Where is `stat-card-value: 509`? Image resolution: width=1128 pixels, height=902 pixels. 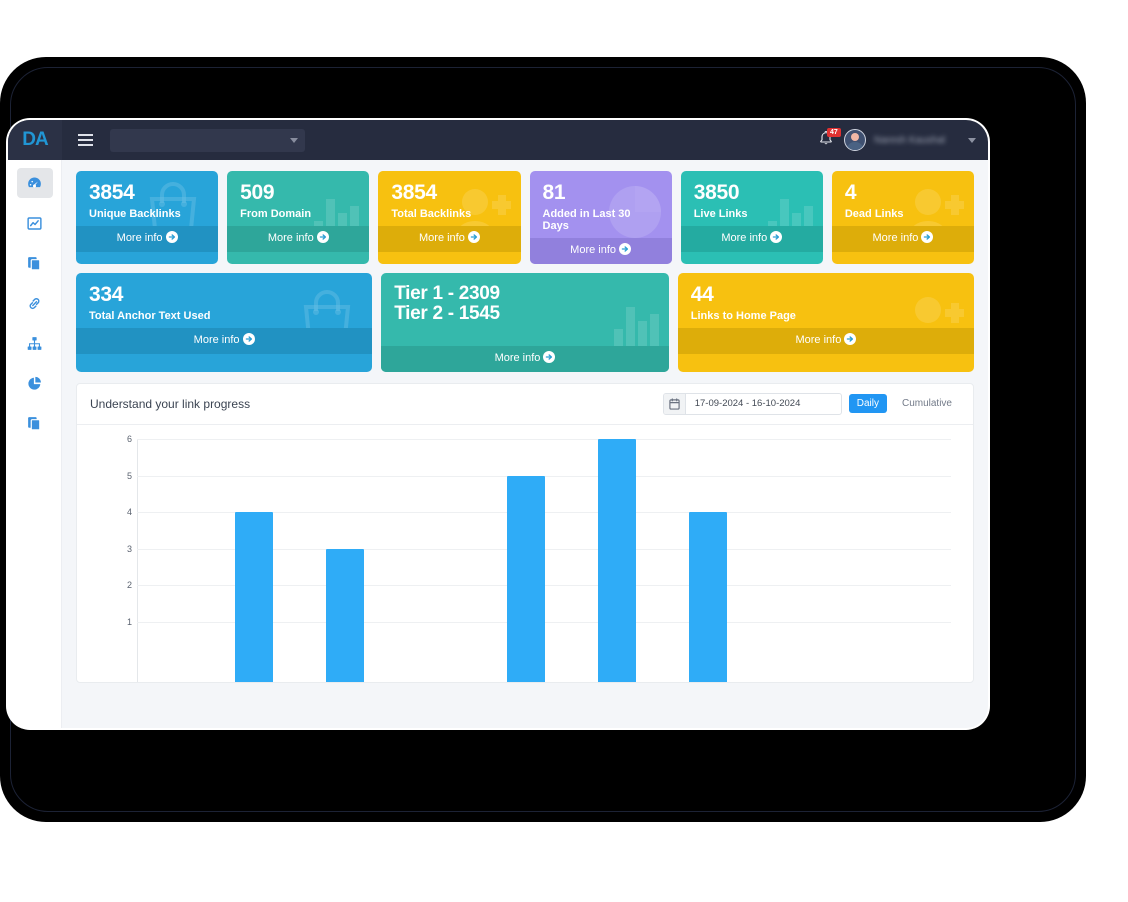 stat-card-value: 509 is located at coordinates (257, 192).